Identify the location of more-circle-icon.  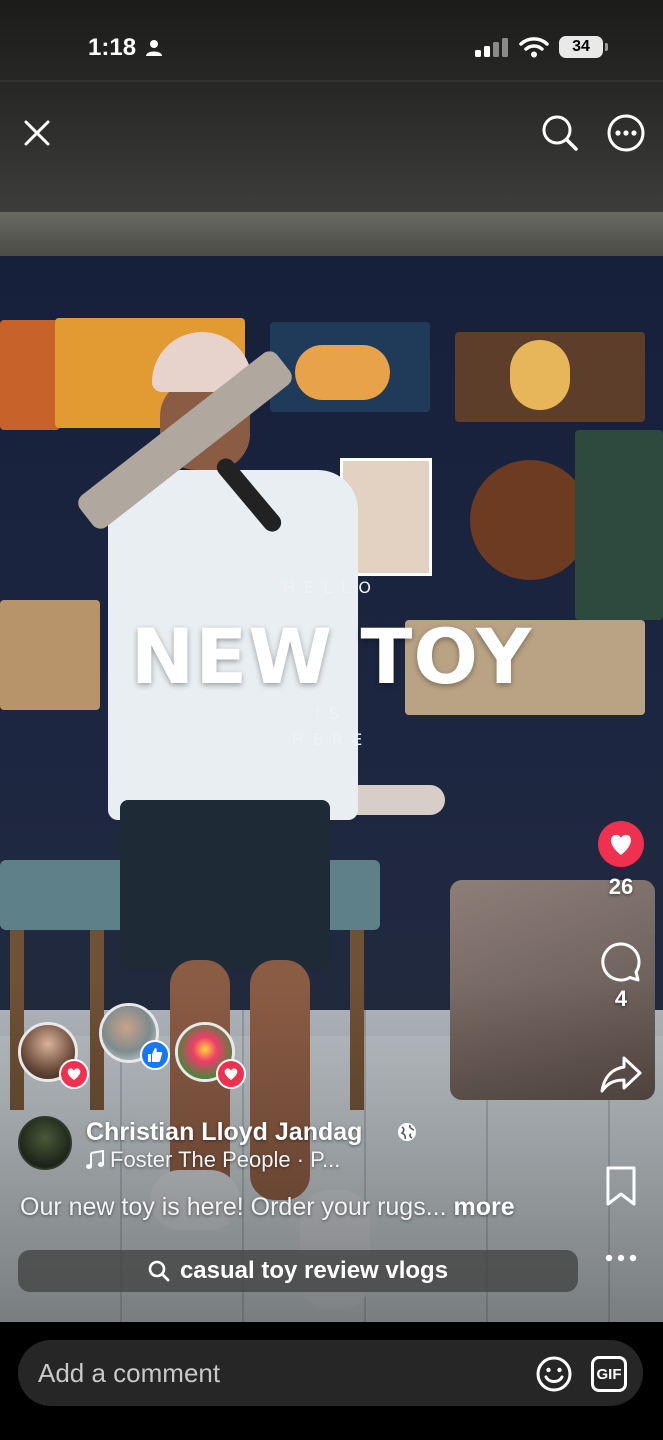
(626, 133).